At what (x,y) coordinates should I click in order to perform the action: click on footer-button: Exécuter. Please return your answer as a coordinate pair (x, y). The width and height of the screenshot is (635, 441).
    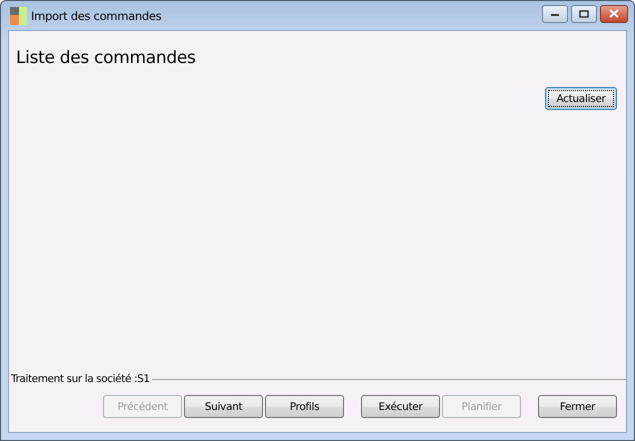
    Looking at the image, I should click on (400, 406).